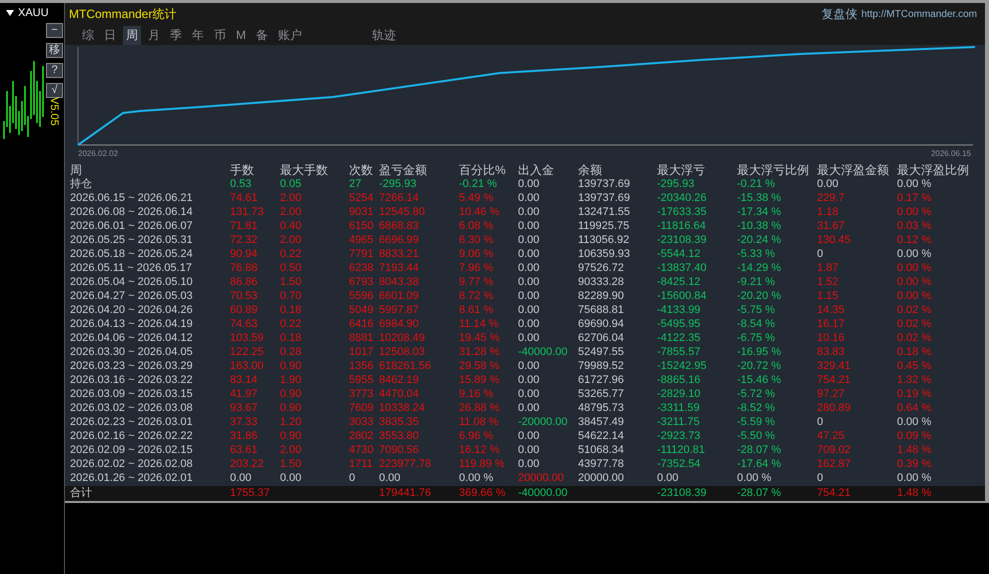 The image size is (989, 574). I want to click on table-cell-text: 2026.04.20 ~ 2026.04.26, so click(132, 310).